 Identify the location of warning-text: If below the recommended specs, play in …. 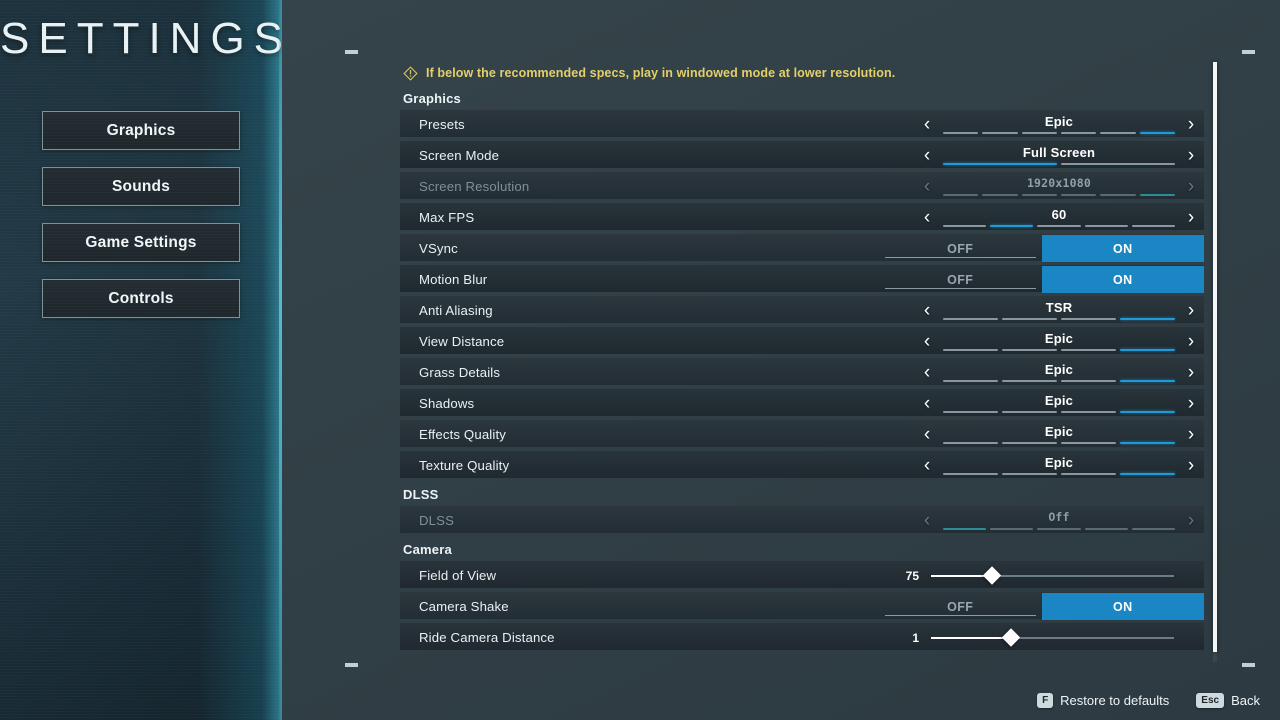
(661, 73).